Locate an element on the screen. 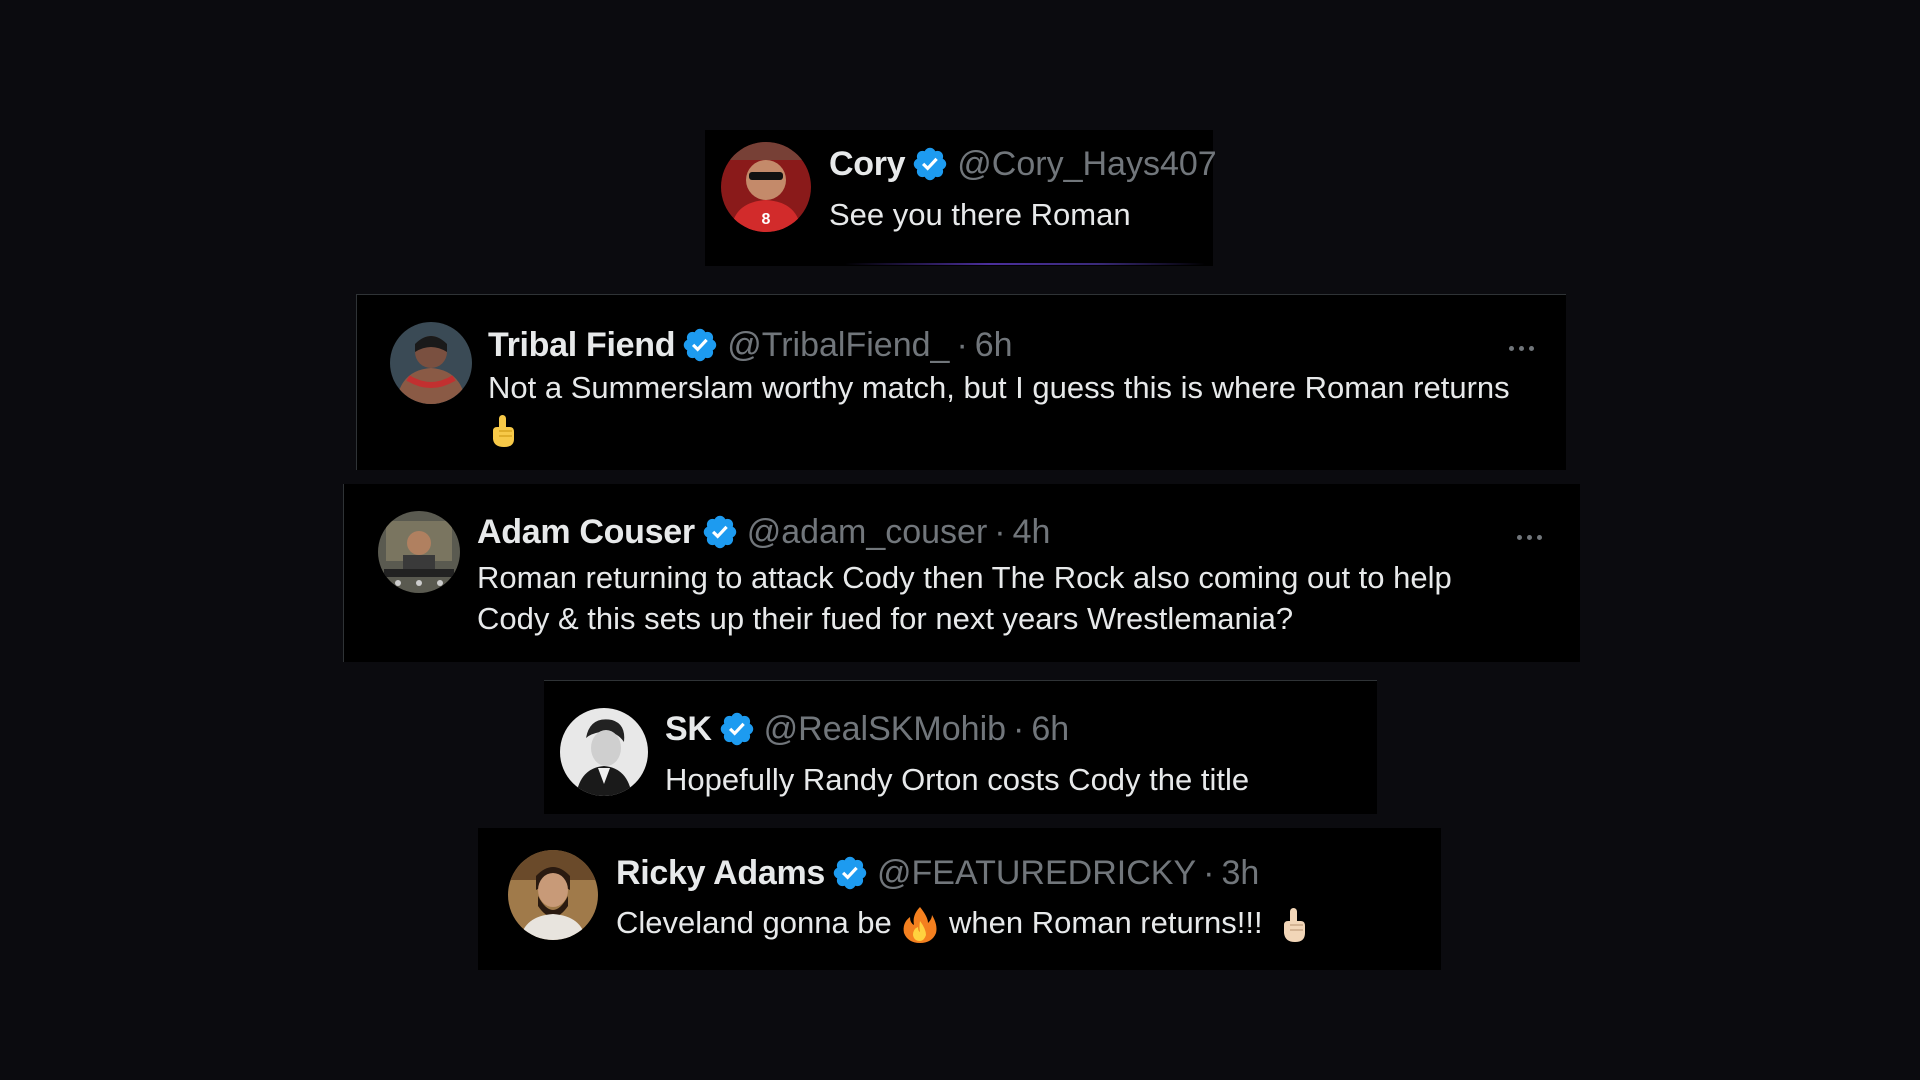 The image size is (1920, 1080). tweet-text: Cleveland gonna be when Roman returns!!! is located at coordinates (962, 923).